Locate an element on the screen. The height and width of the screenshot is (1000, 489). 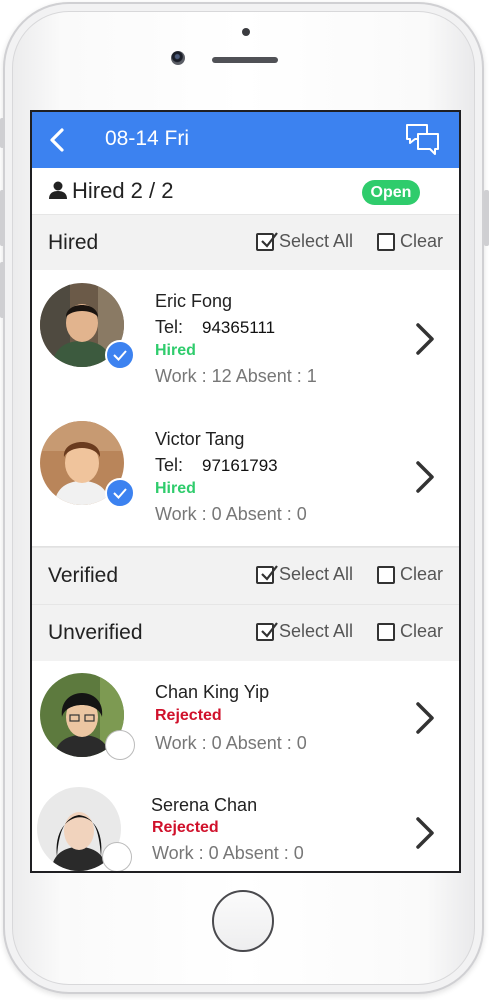
chat-icon is located at coordinates (422, 139).